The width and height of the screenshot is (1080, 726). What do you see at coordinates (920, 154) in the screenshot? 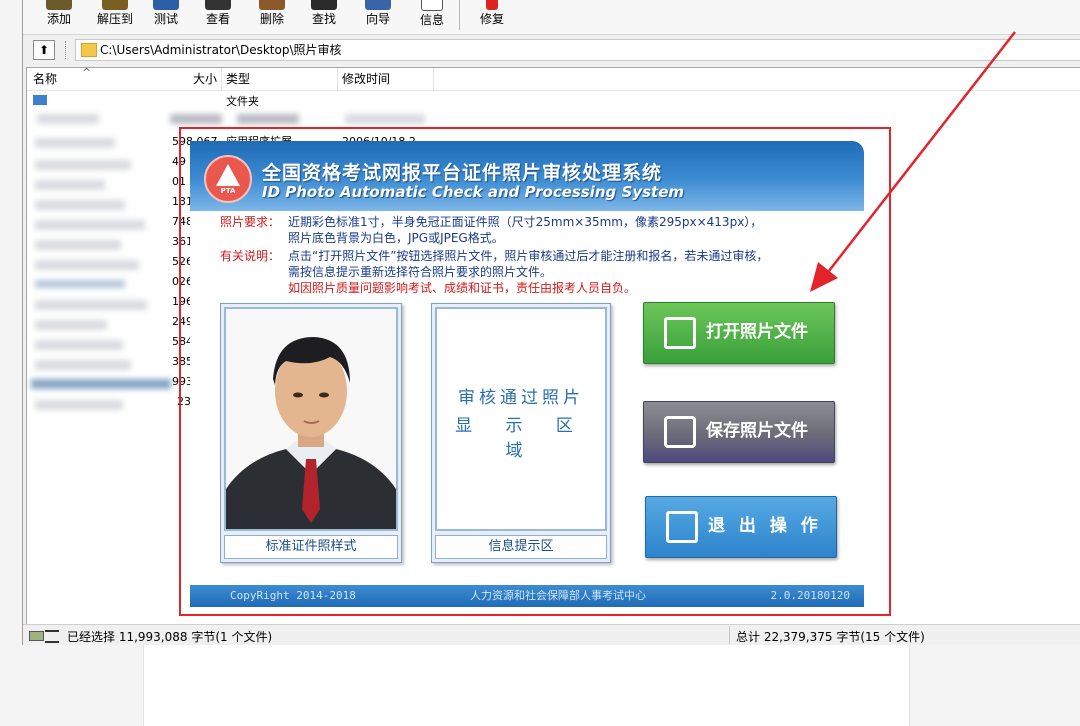
I see `arrow-shaft` at bounding box center [920, 154].